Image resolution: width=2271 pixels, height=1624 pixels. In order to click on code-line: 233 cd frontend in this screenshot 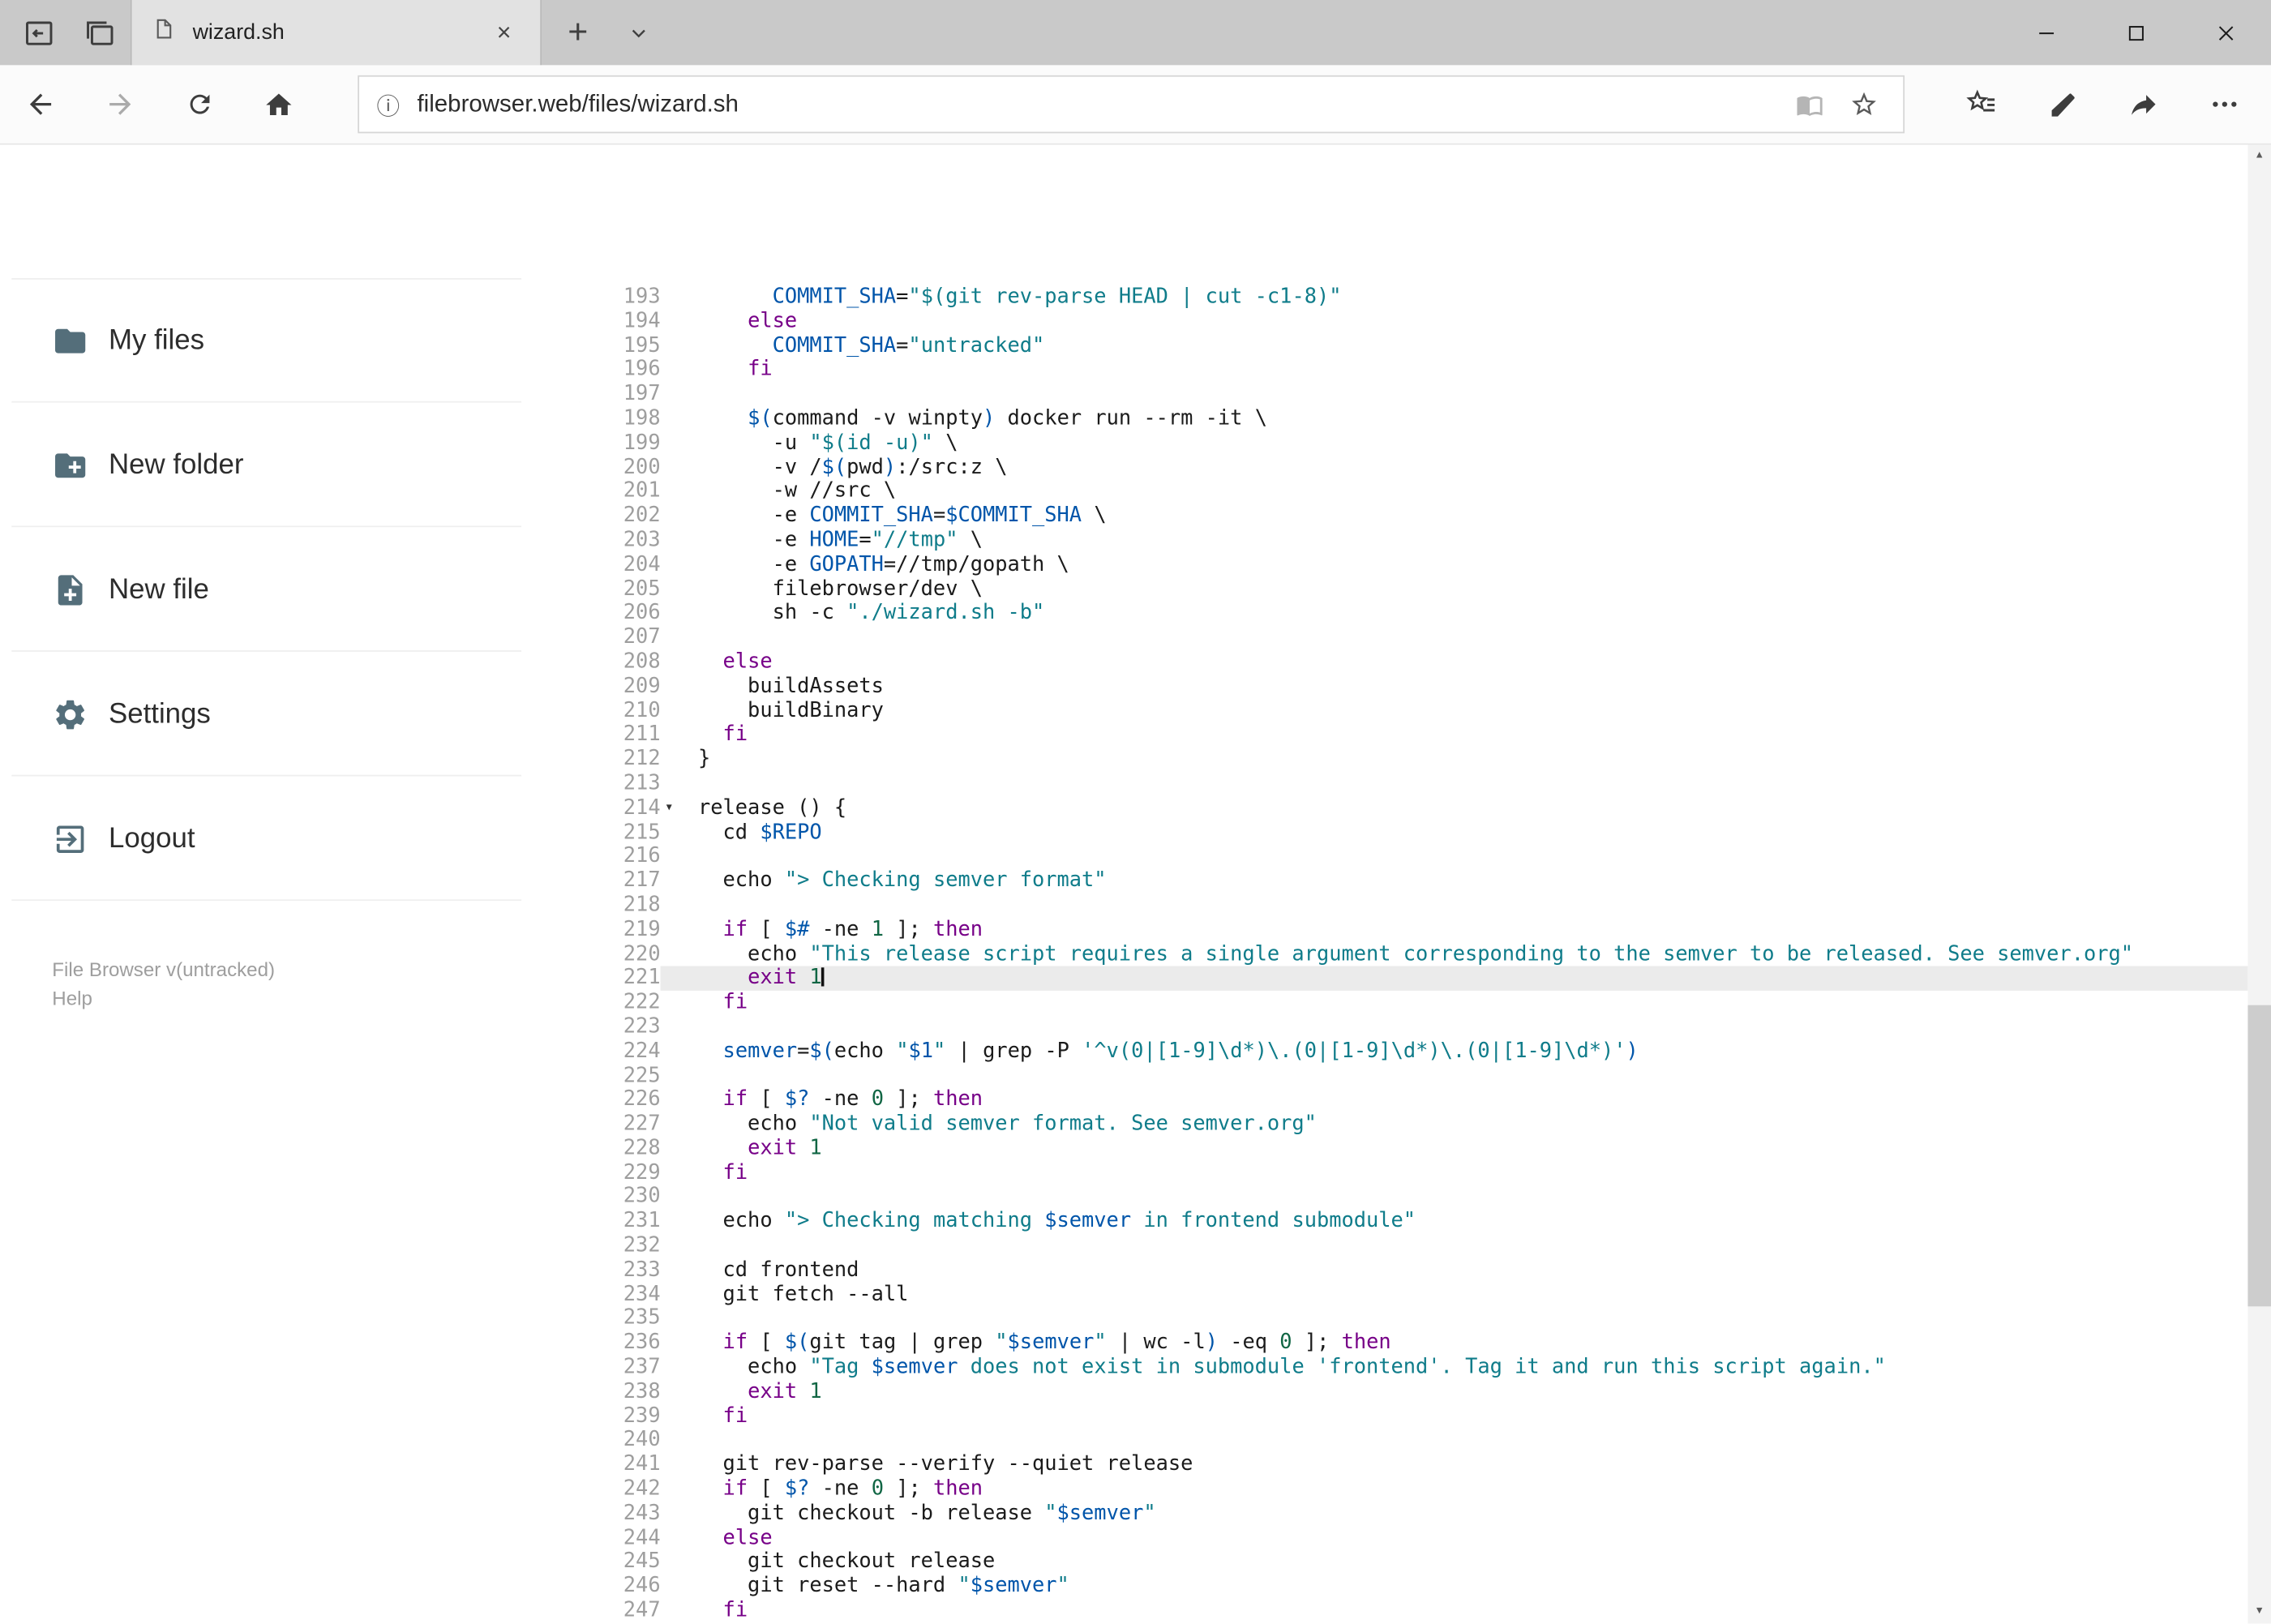, I will do `click(1414, 1271)`.